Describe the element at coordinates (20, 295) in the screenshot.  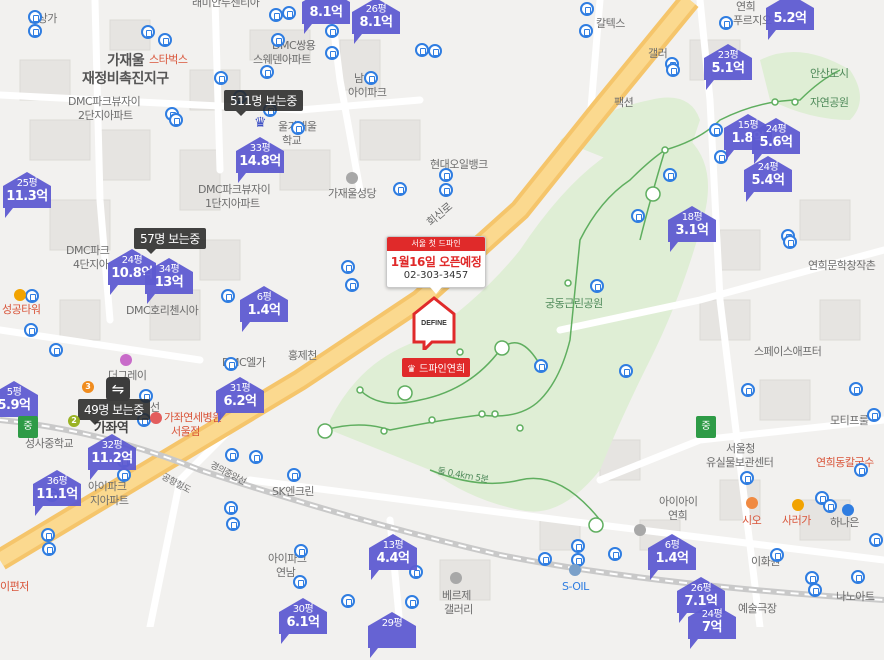
I see `cafe-icon` at that location.